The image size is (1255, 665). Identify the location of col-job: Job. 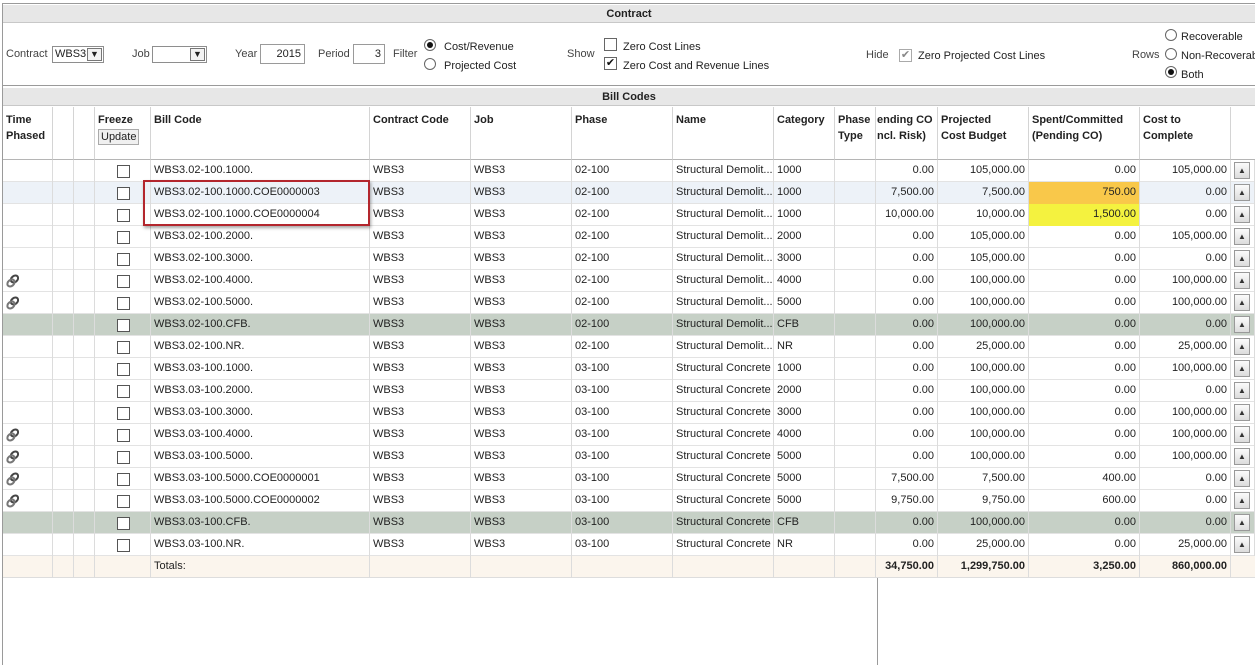
(521, 133).